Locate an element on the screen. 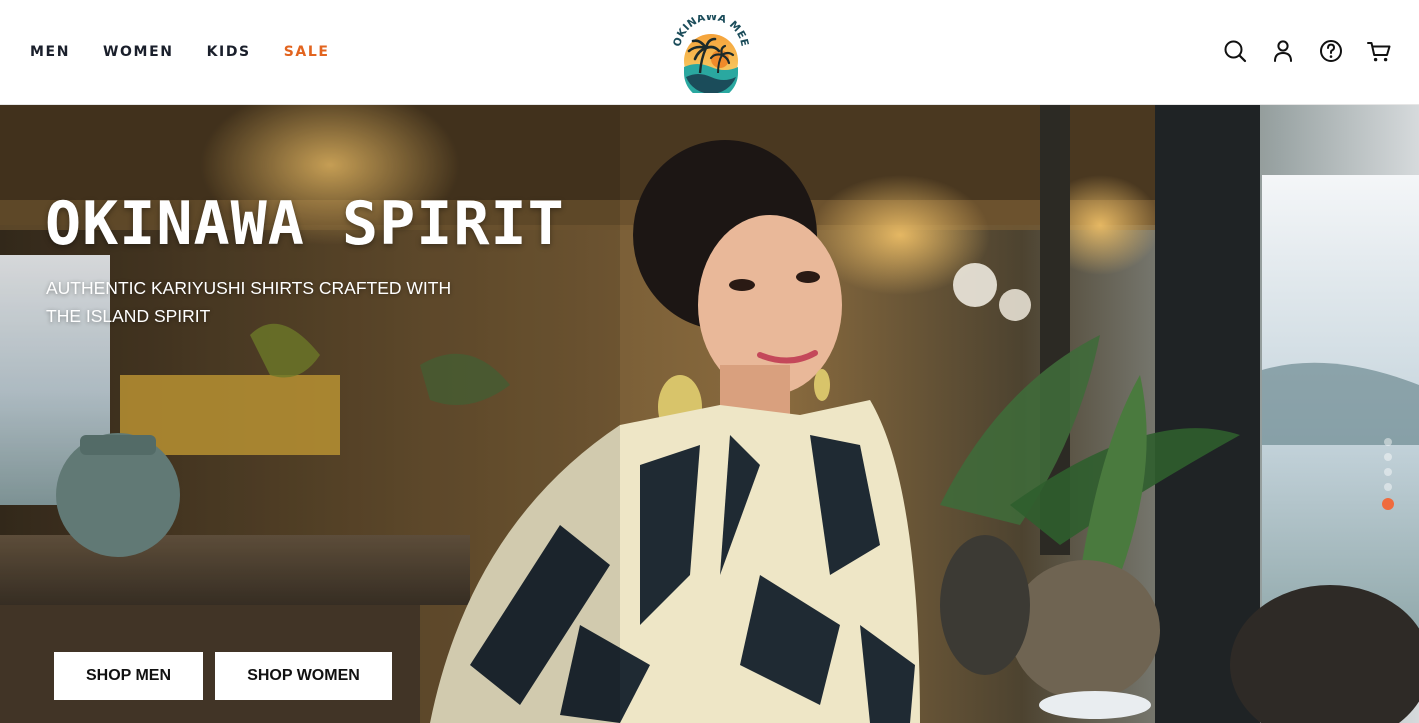  search-icon is located at coordinates (1235, 51).